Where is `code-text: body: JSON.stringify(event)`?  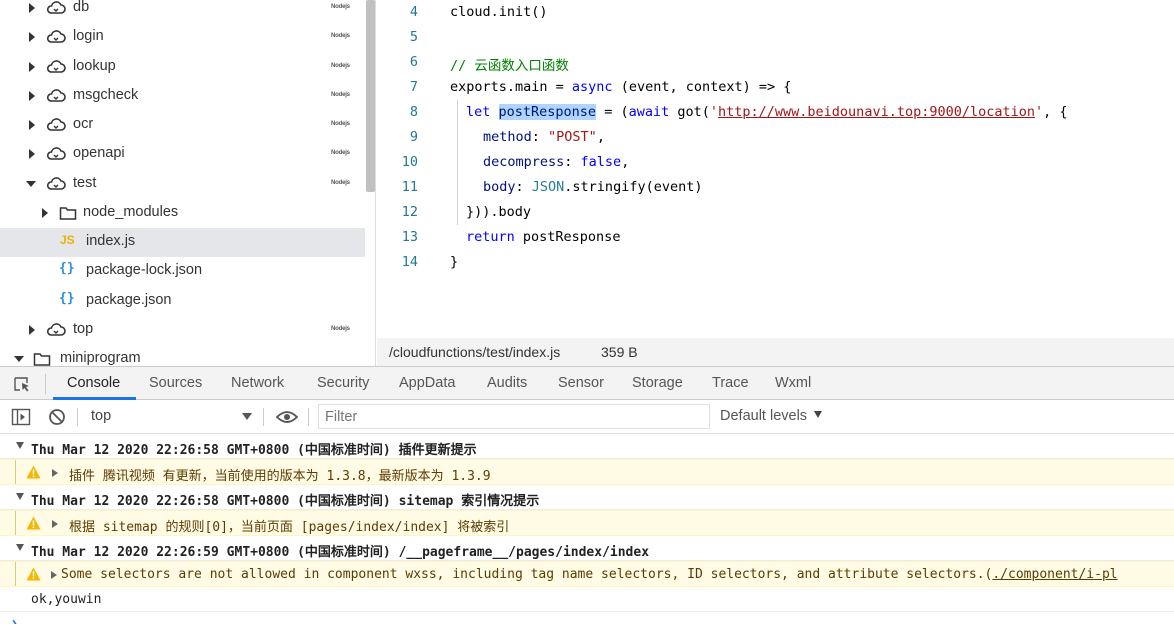
code-text: body: JSON.stringify(event) is located at coordinates (593, 187).